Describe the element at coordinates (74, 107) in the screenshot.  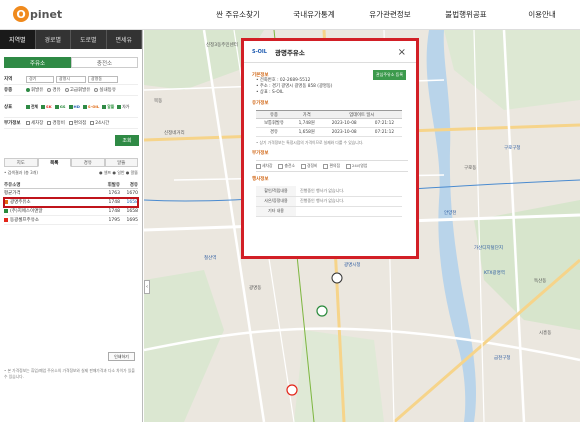
I see `brand-hd: HD` at that location.